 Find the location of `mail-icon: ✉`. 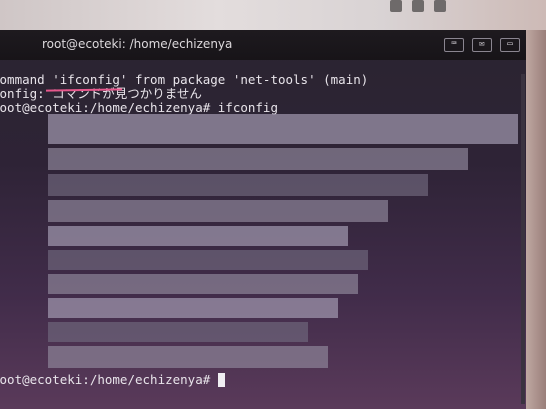

mail-icon: ✉ is located at coordinates (482, 45).